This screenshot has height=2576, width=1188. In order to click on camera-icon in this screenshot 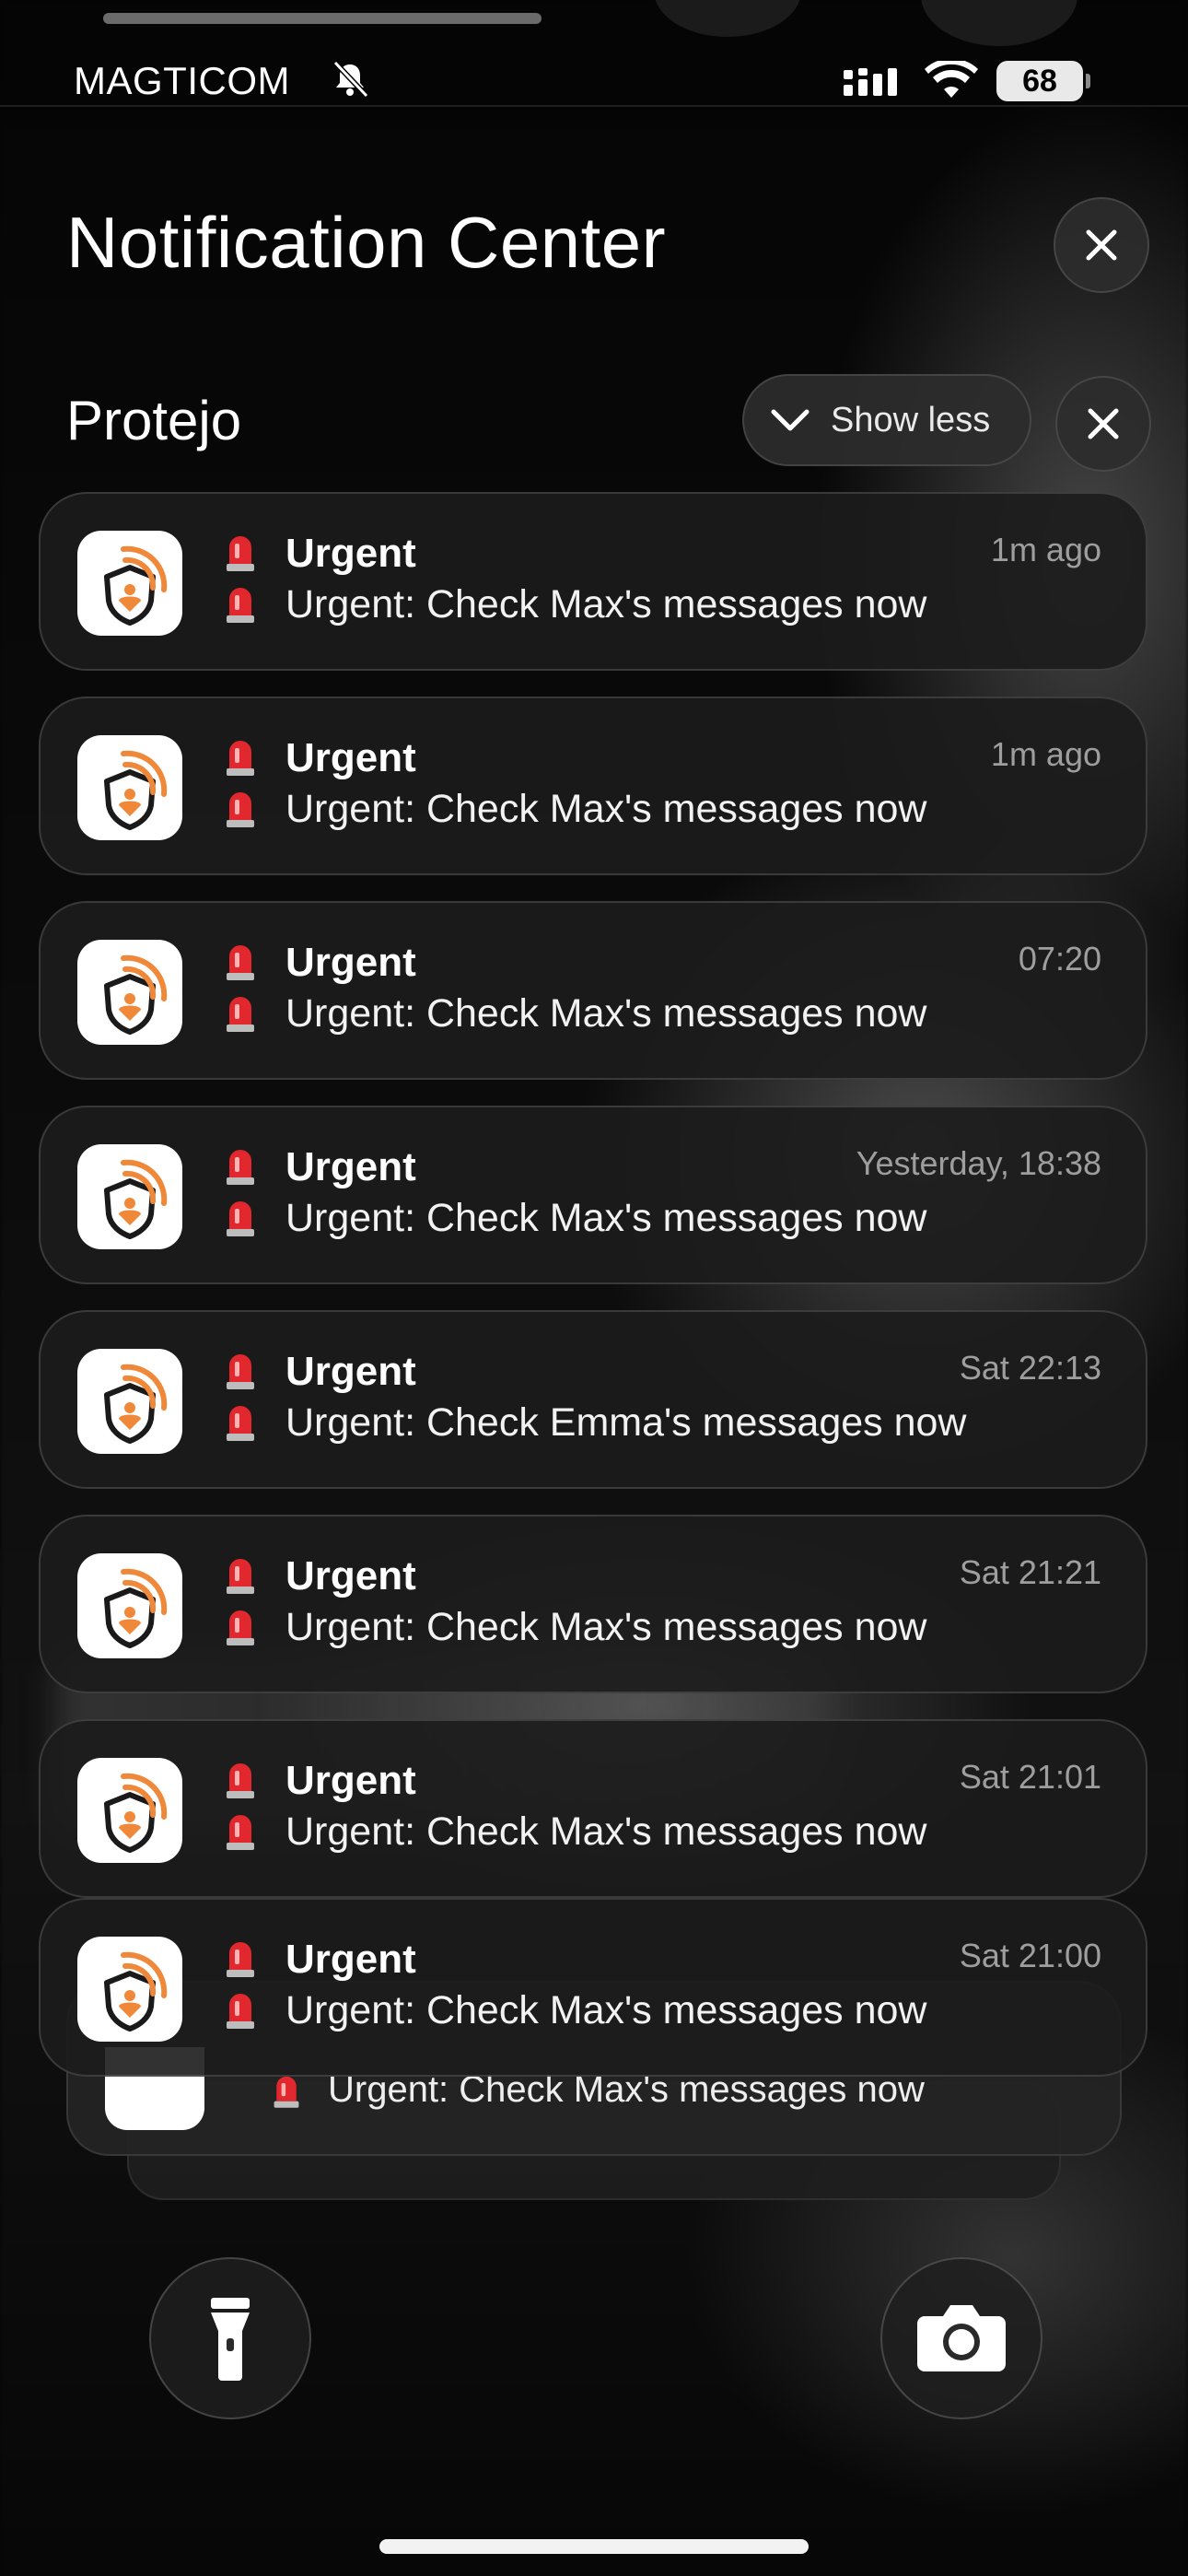, I will do `click(961, 2338)`.